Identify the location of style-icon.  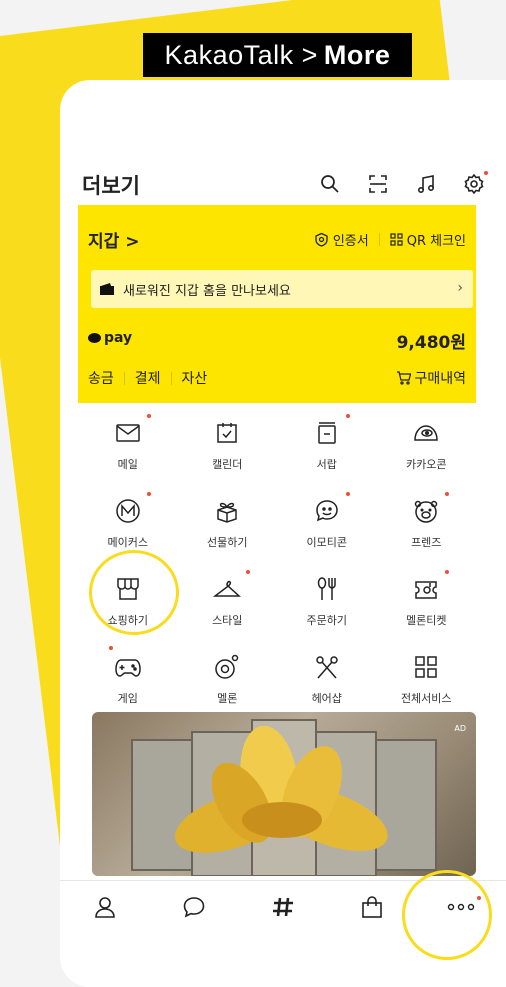
(230, 588).